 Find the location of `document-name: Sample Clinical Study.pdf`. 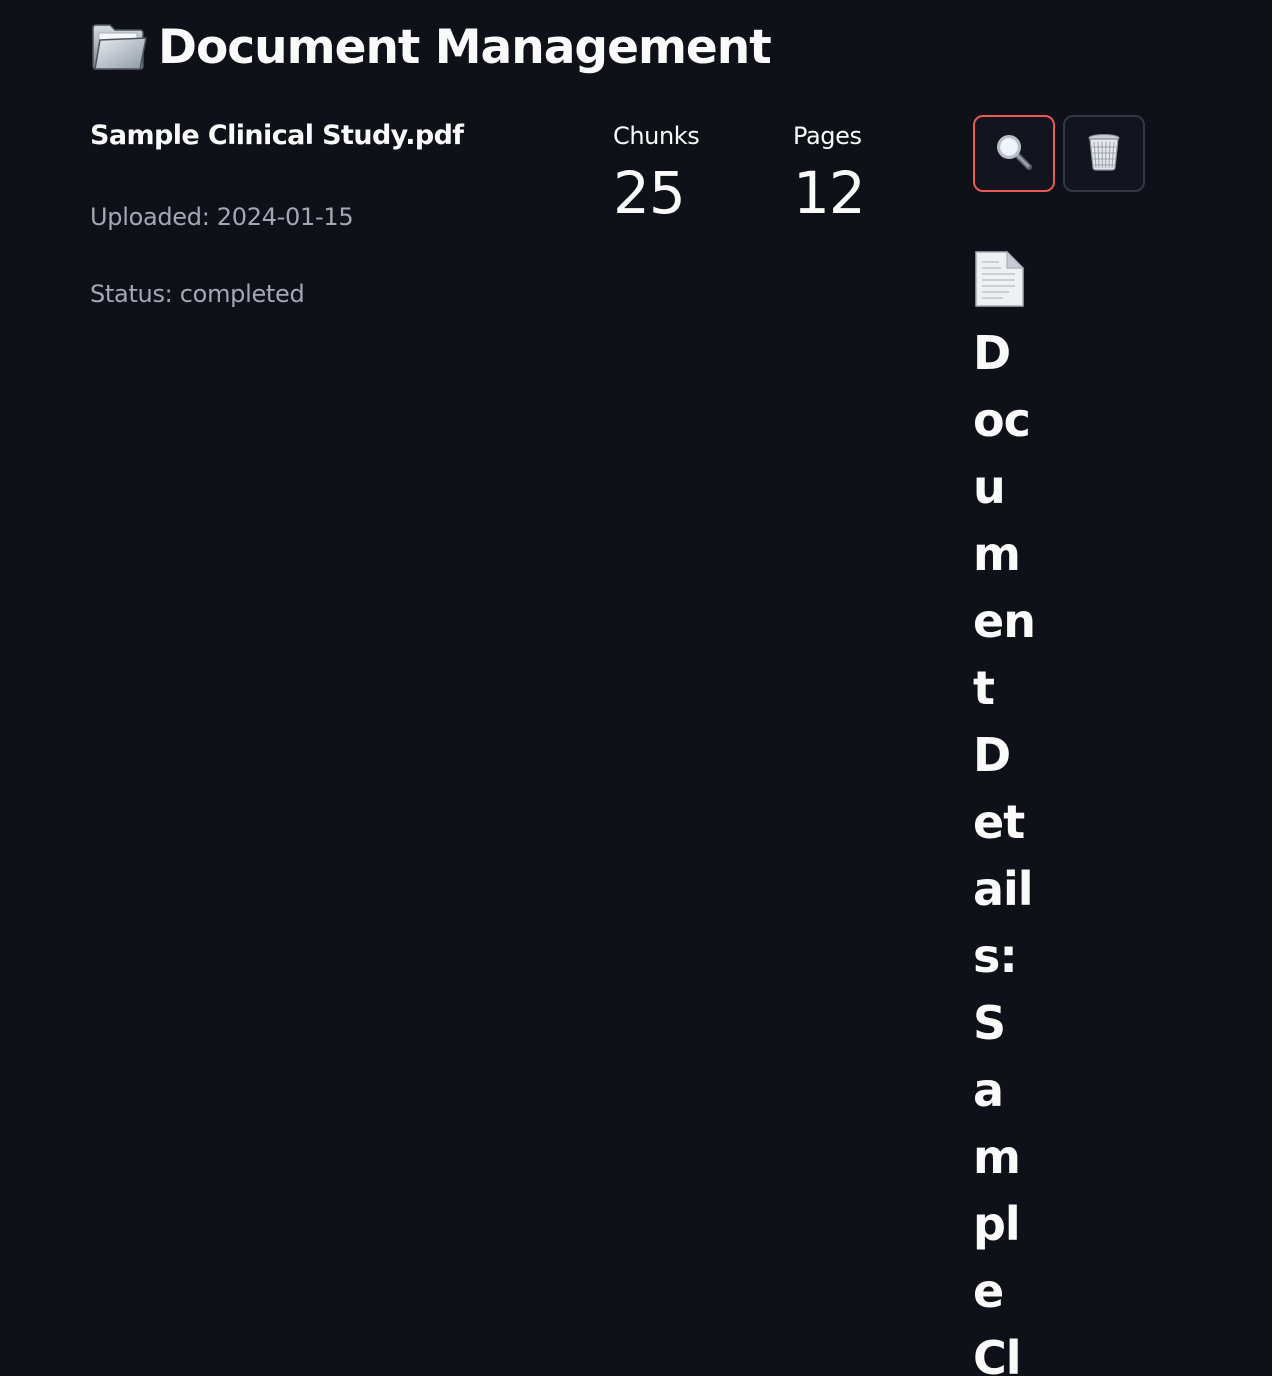

document-name: Sample Clinical Study.pdf is located at coordinates (277, 135).